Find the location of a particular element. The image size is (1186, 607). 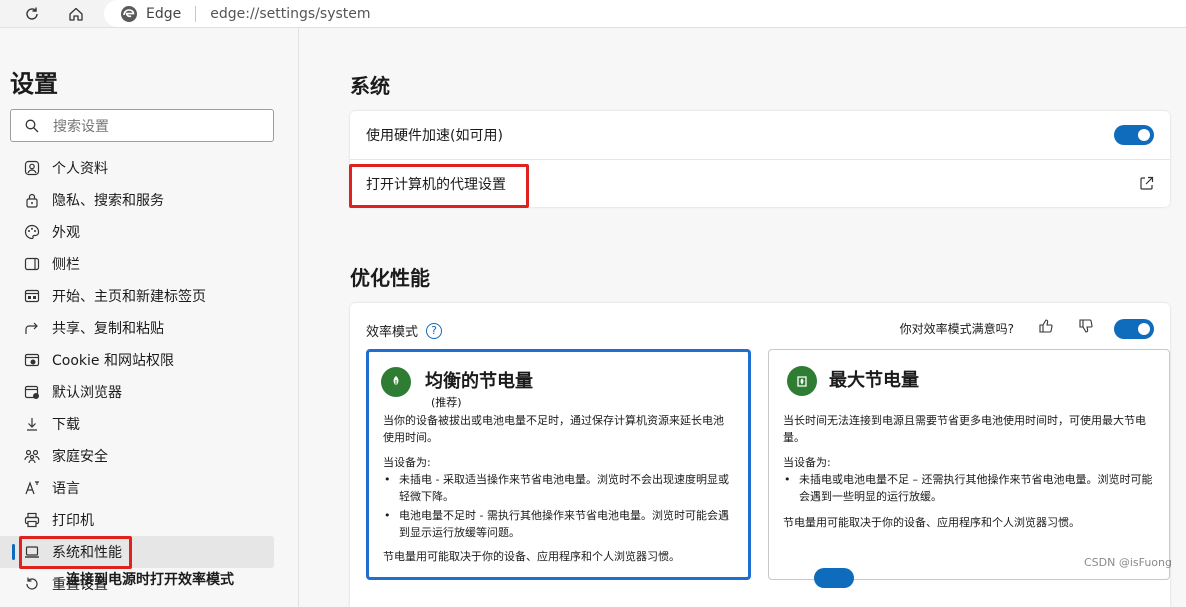

sidebar-item-label: 共享、复制和粘贴 is located at coordinates (108, 329).